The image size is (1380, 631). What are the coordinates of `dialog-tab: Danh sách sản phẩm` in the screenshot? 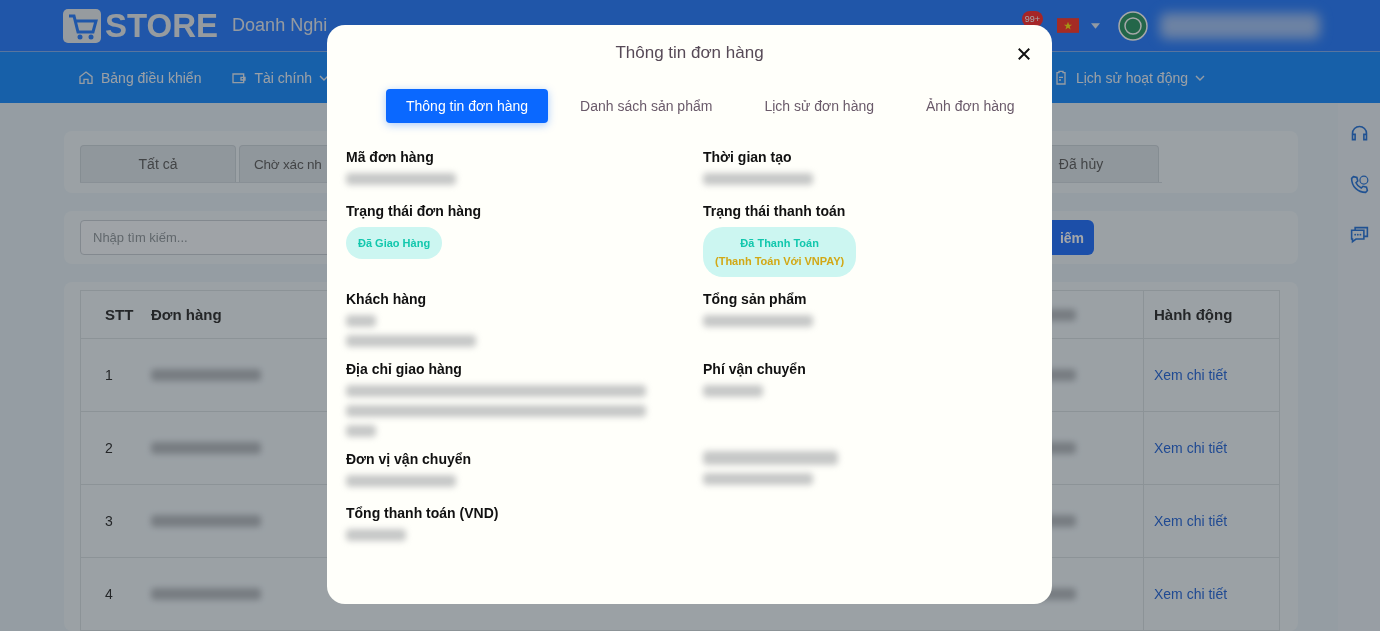 It's located at (646, 106).